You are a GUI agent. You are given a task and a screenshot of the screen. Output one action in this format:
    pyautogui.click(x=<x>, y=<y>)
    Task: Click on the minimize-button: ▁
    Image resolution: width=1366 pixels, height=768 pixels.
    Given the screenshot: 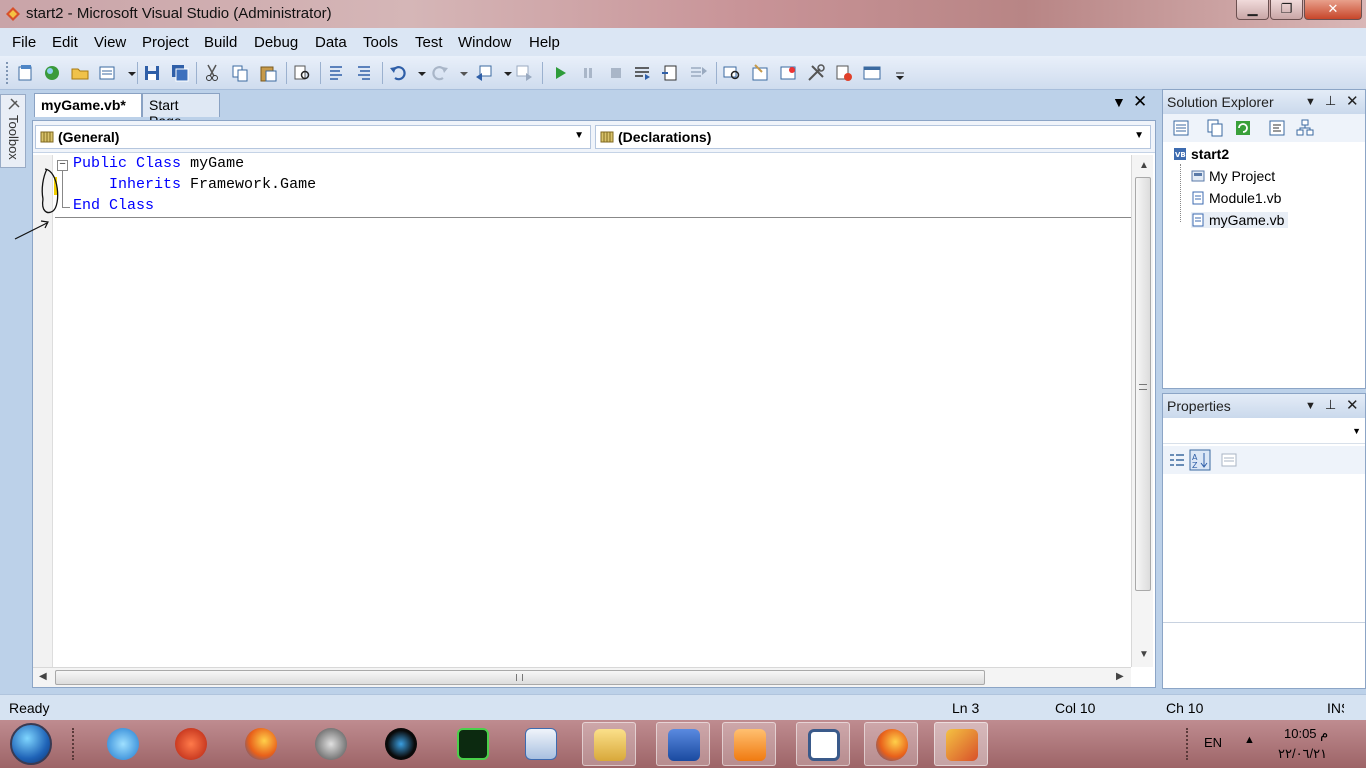 What is the action you would take?
    pyautogui.click(x=1252, y=10)
    